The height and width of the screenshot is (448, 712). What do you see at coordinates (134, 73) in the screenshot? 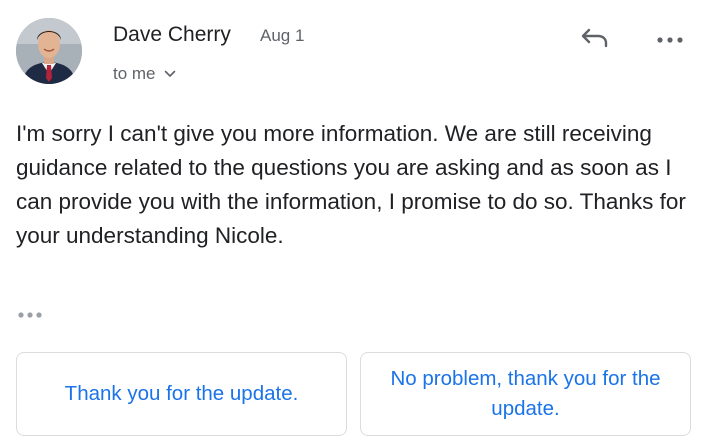
I see `recipient-label: to me` at bounding box center [134, 73].